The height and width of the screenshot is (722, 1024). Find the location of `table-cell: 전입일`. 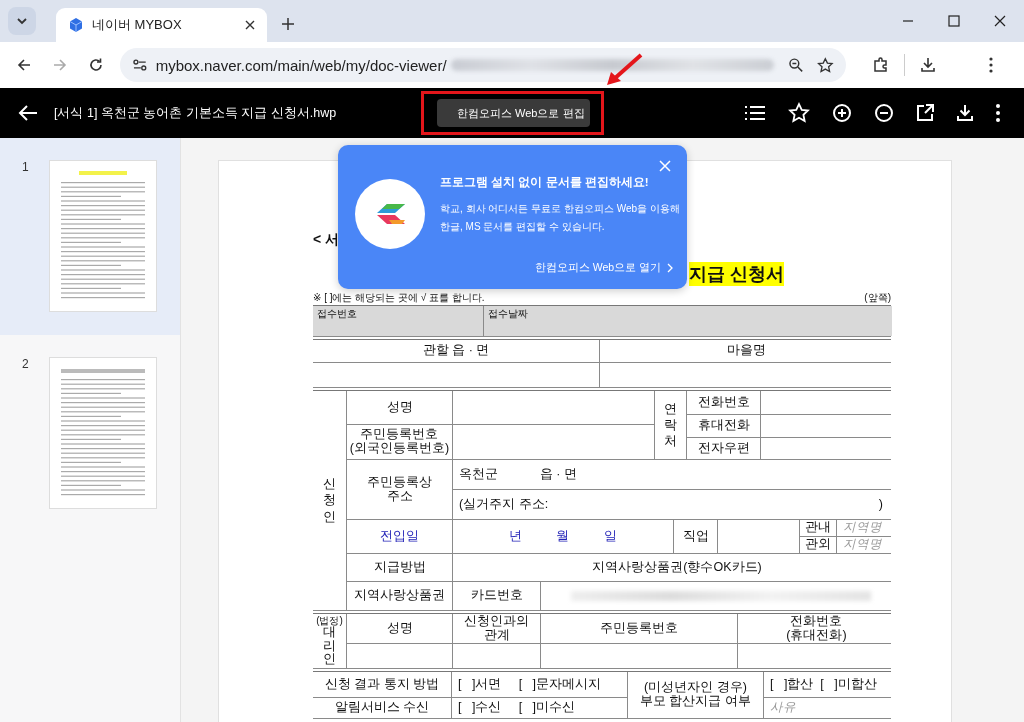

table-cell: 전입일 is located at coordinates (399, 536).